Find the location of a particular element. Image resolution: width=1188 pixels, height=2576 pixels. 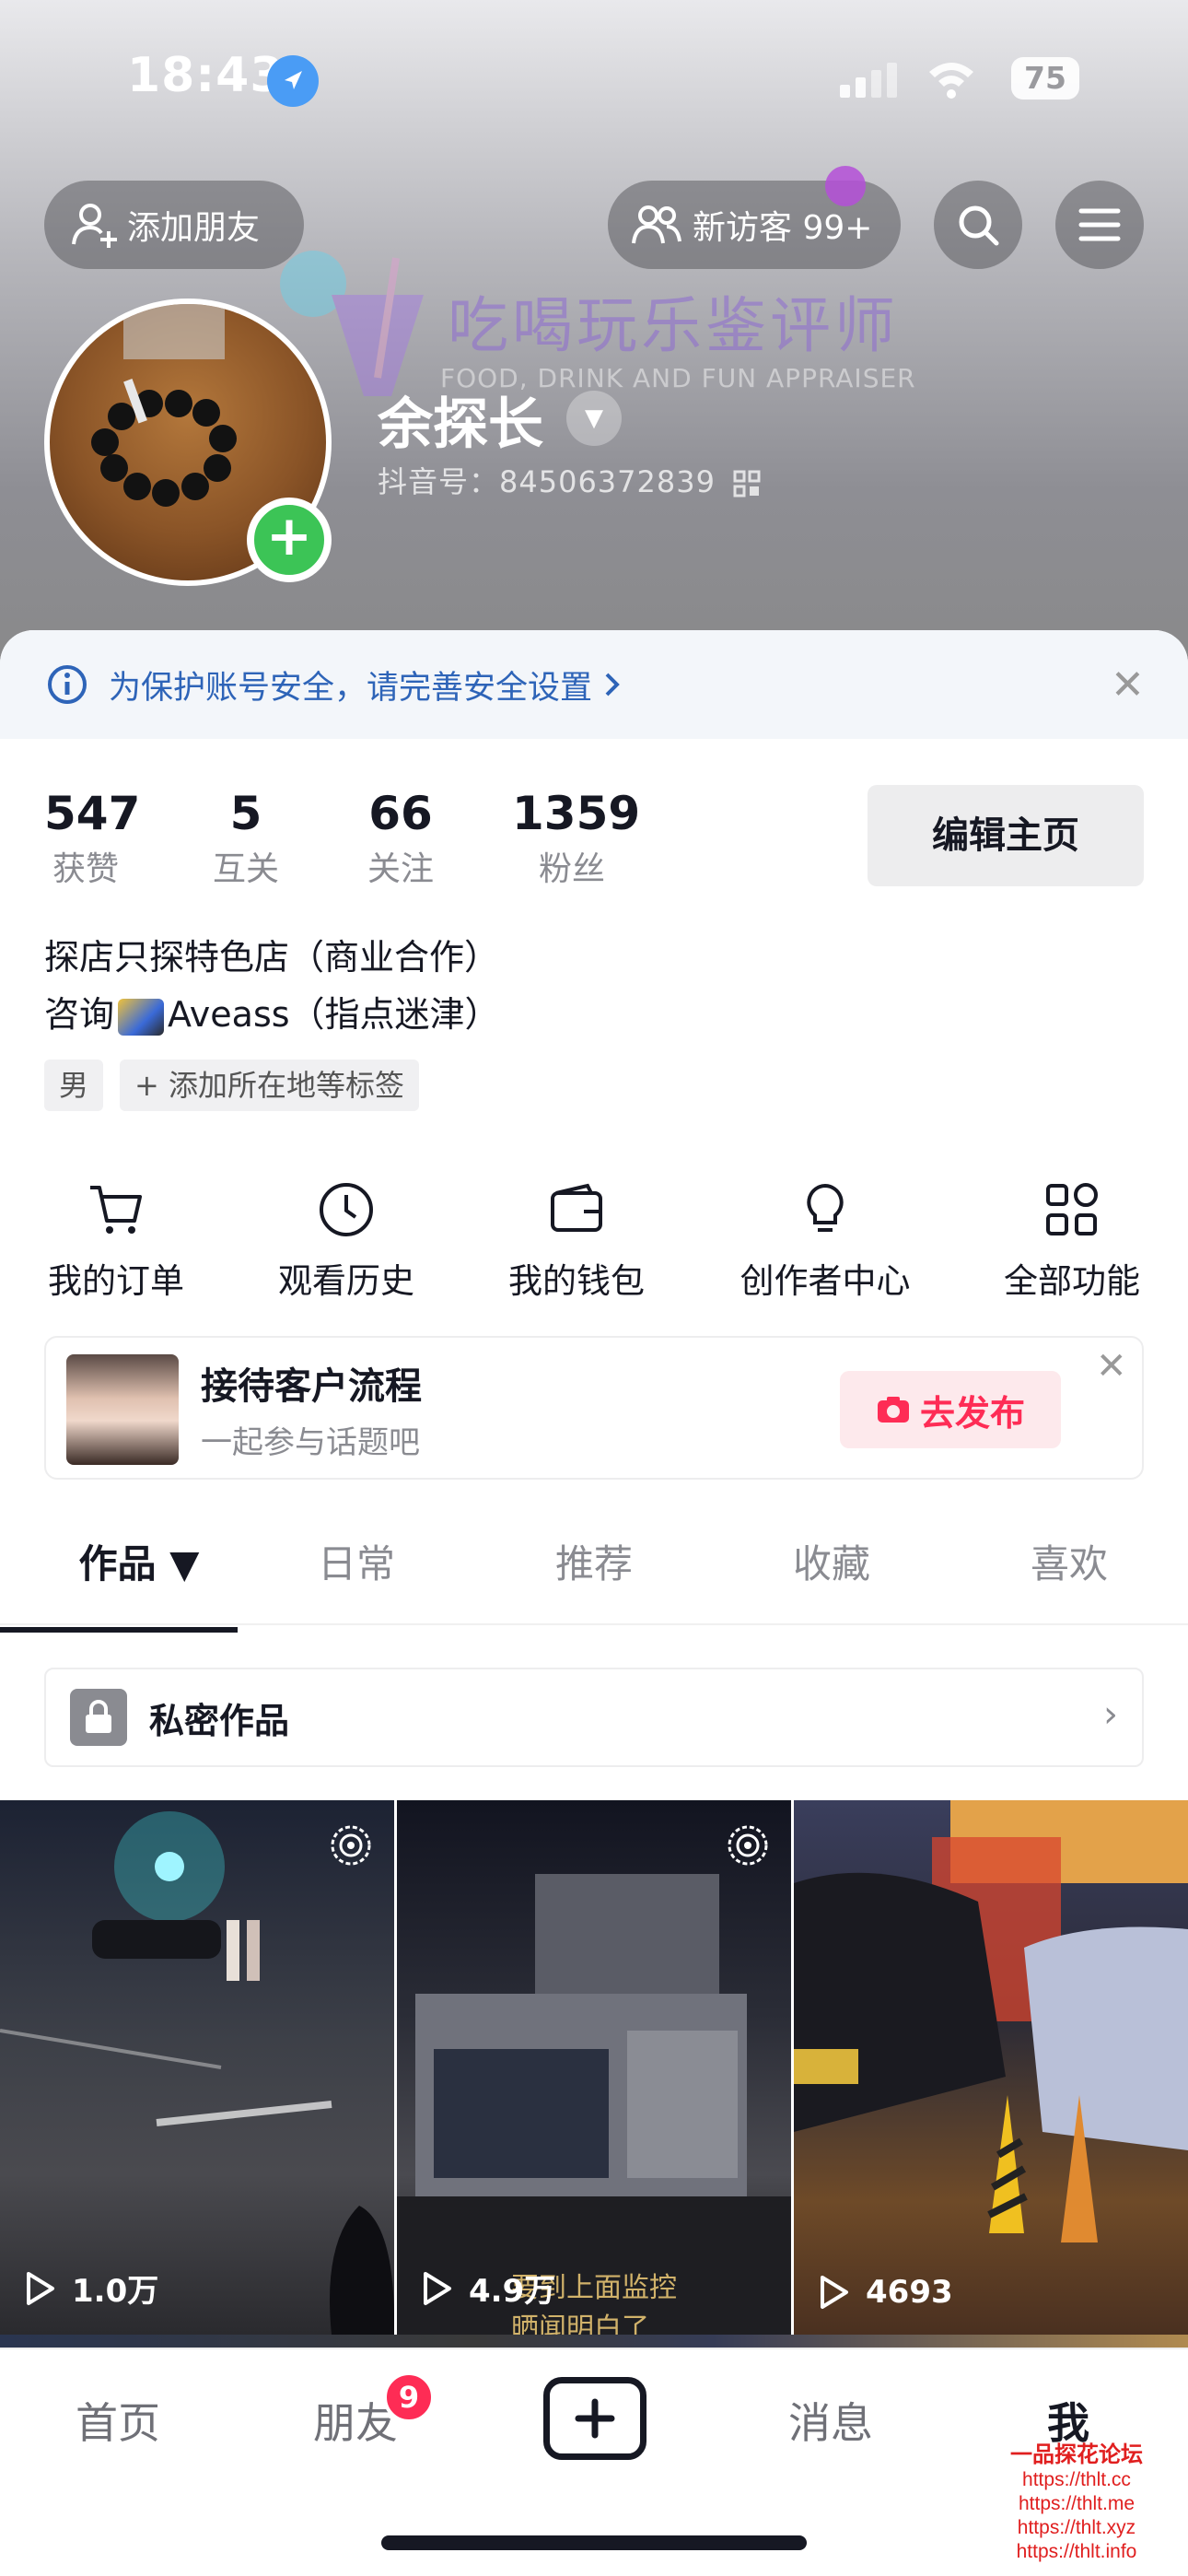

publish-button: 去发布 is located at coordinates (951, 1409).